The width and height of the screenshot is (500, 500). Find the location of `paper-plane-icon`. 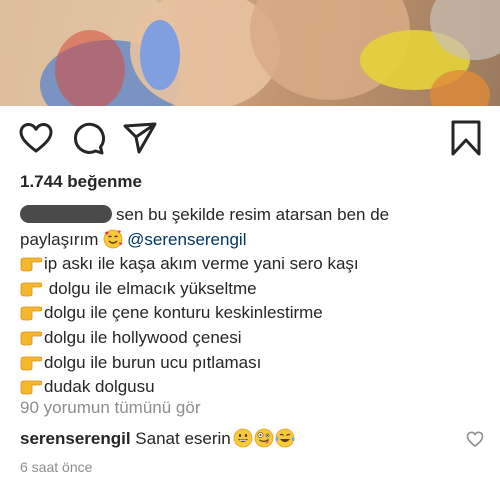

paper-plane-icon is located at coordinates (140, 138).